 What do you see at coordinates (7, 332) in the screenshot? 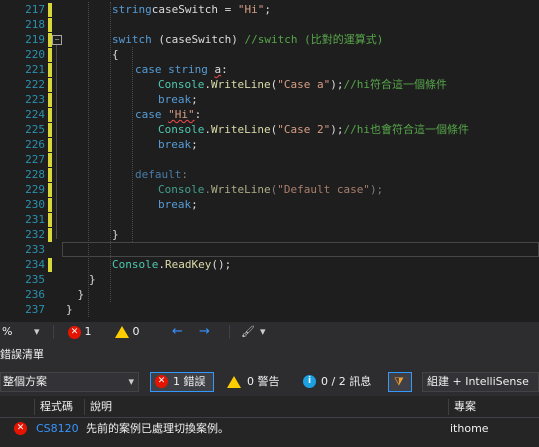
I see `zoom-level: %` at bounding box center [7, 332].